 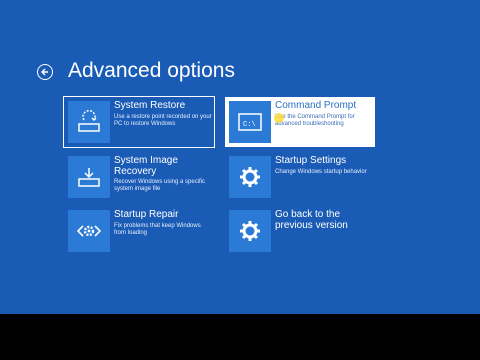 What do you see at coordinates (146, 214) in the screenshot?
I see `tile-name: Startup Repair` at bounding box center [146, 214].